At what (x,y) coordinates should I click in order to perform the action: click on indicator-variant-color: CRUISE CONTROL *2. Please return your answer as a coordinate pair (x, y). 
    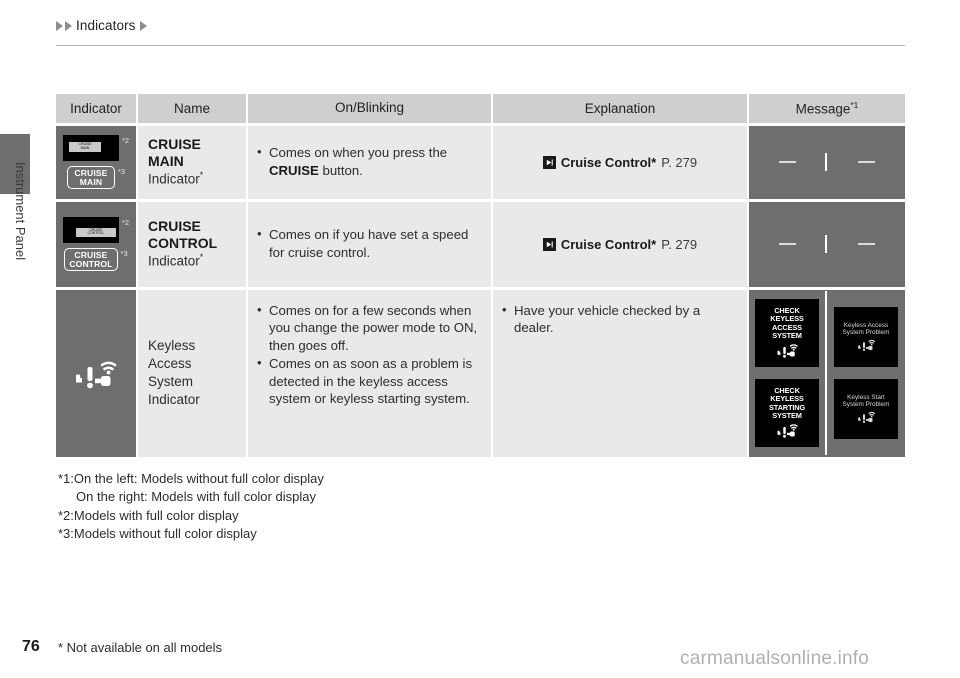
    Looking at the image, I should click on (96, 229).